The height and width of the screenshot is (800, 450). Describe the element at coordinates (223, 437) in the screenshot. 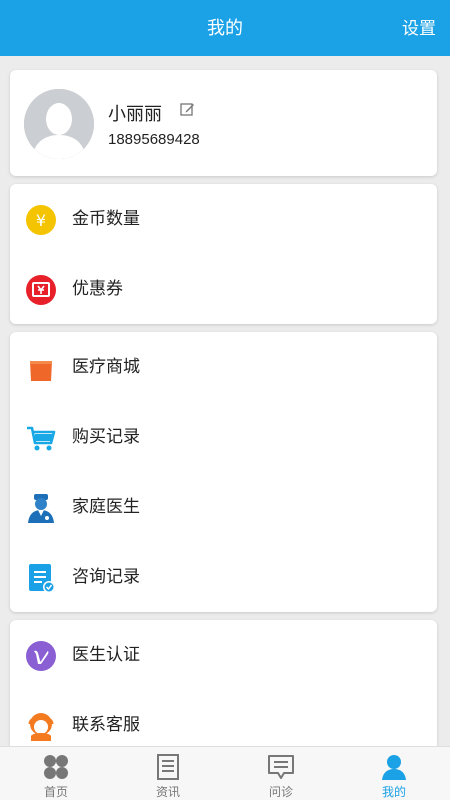

I see `menu-item-purchase-history: 购买记录` at that location.